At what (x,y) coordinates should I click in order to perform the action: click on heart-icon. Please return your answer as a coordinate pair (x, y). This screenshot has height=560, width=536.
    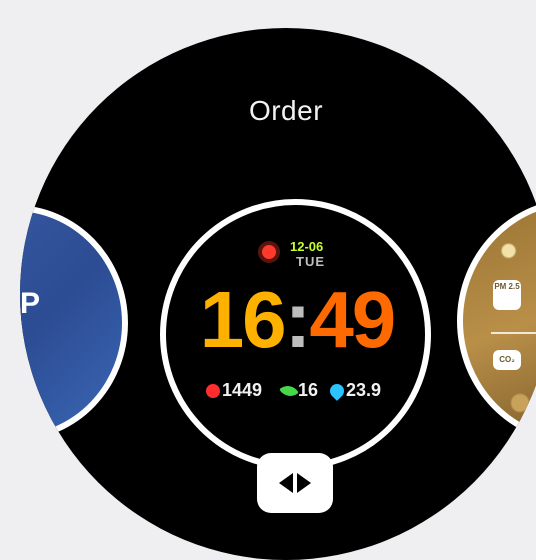
    Looking at the image, I should click on (213, 391).